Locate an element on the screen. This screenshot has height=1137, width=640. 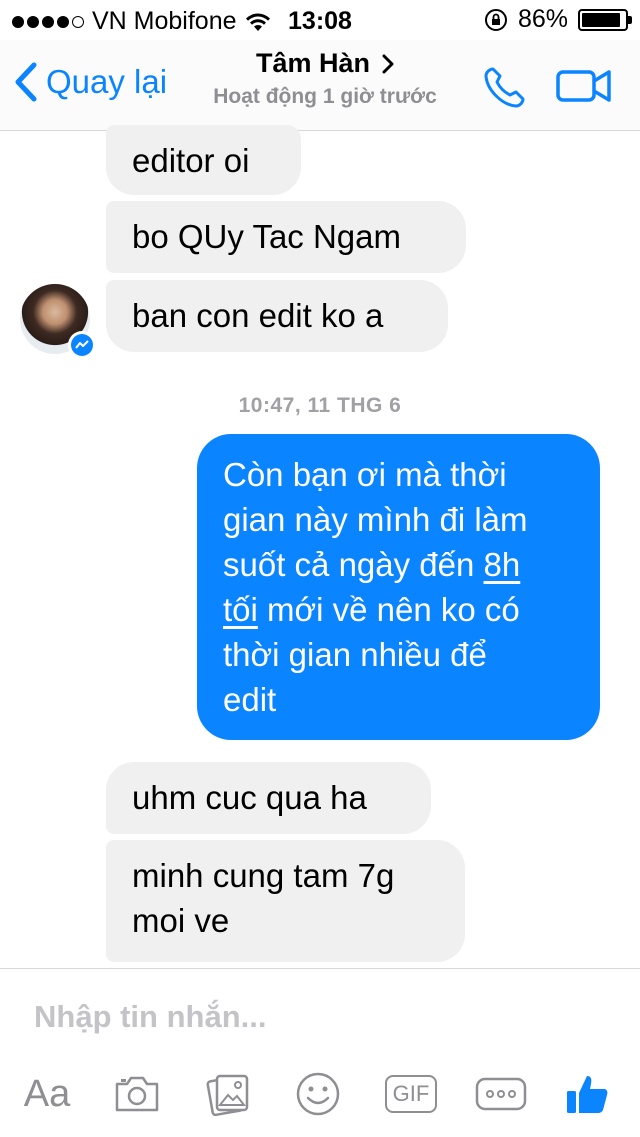
gif-button: GIF is located at coordinates (411, 1094).